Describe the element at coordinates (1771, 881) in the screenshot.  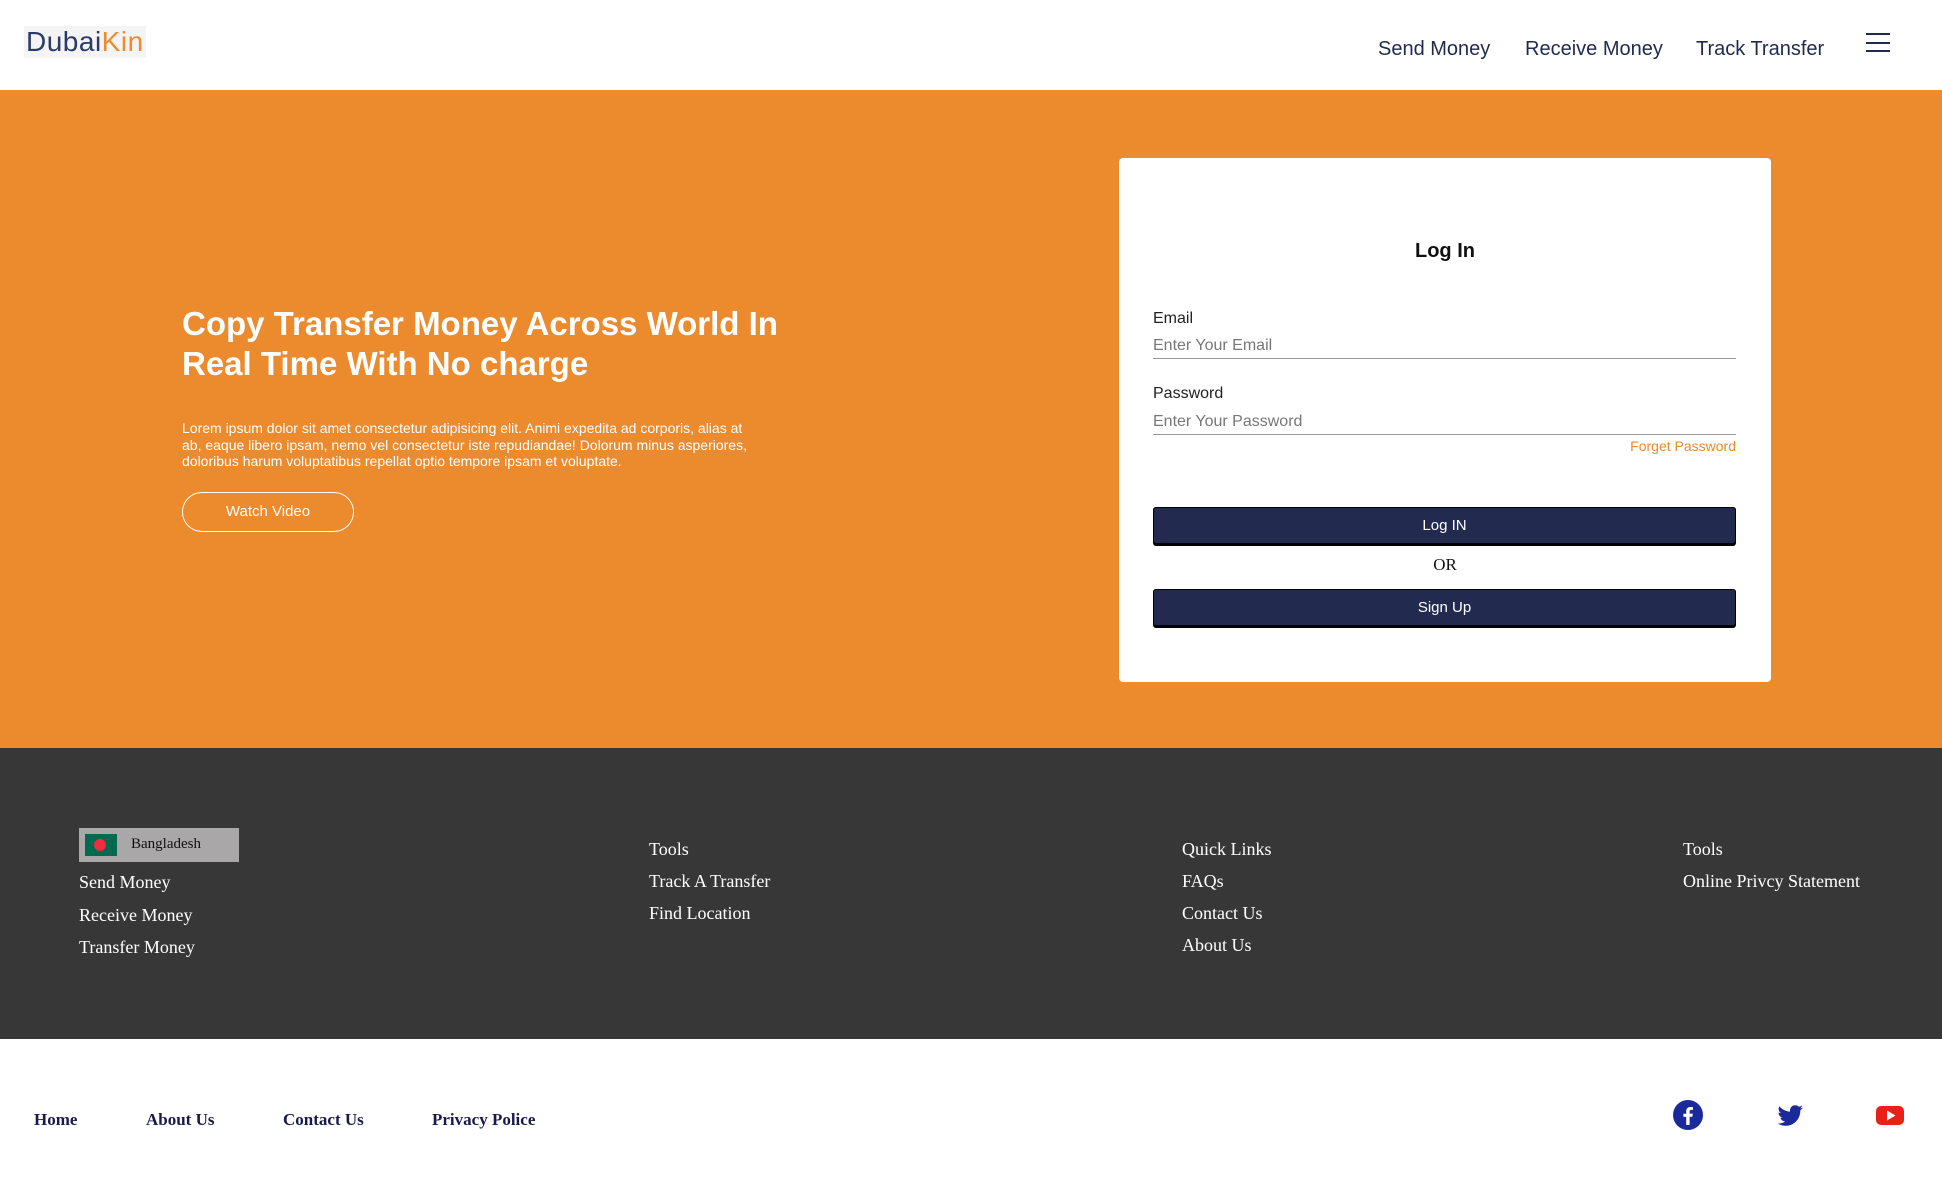
I see `footer-link-privacy-statement: Online Privcy Statement` at that location.